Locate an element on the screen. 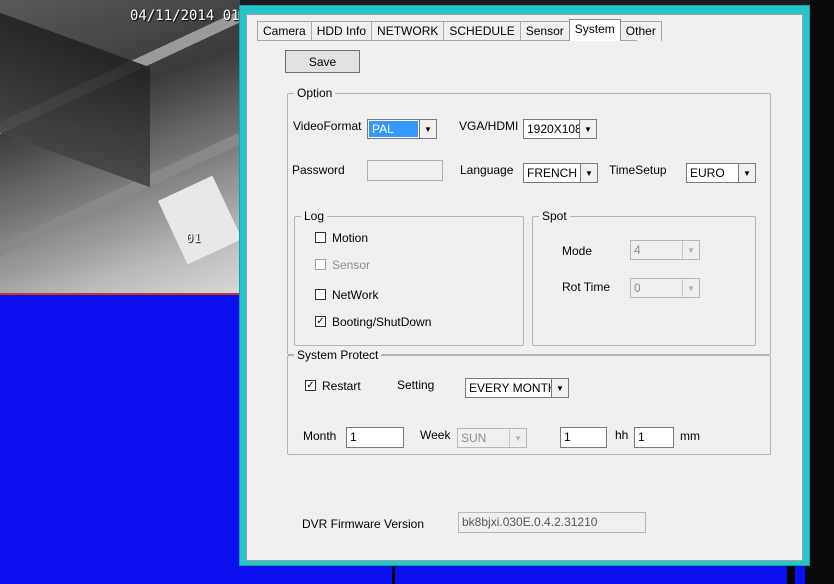  spot-group-title: Spot is located at coordinates (554, 216).